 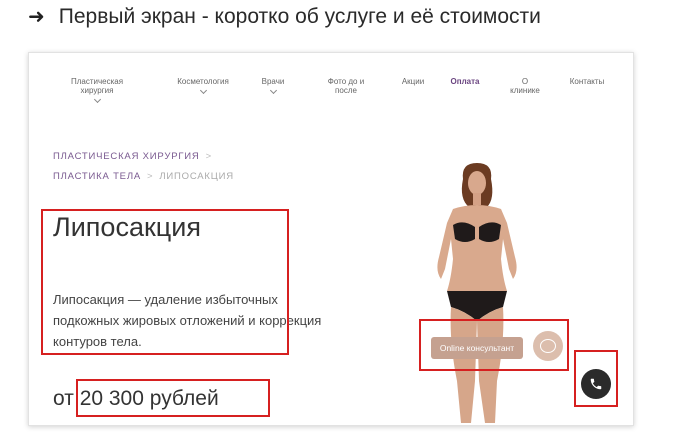 I want to click on breadcrumb-link-plastic-surgery: ПЛАСТИЧЕСКАЯ ХИРУРГИЯ, so click(x=126, y=156).